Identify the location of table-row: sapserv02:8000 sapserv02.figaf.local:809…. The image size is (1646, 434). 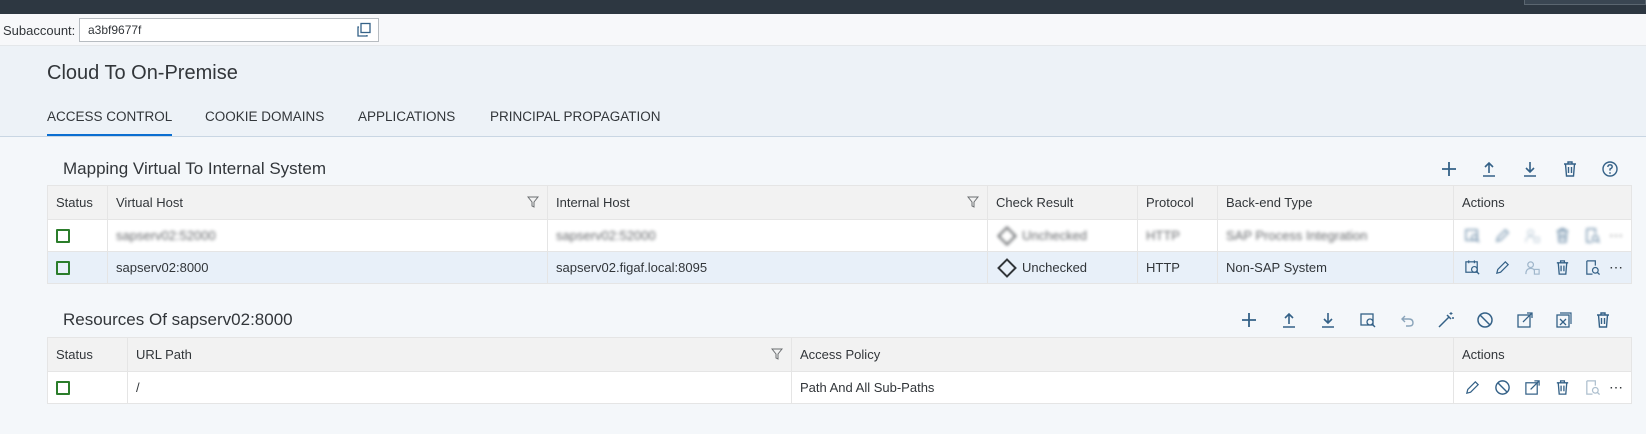
(839, 267).